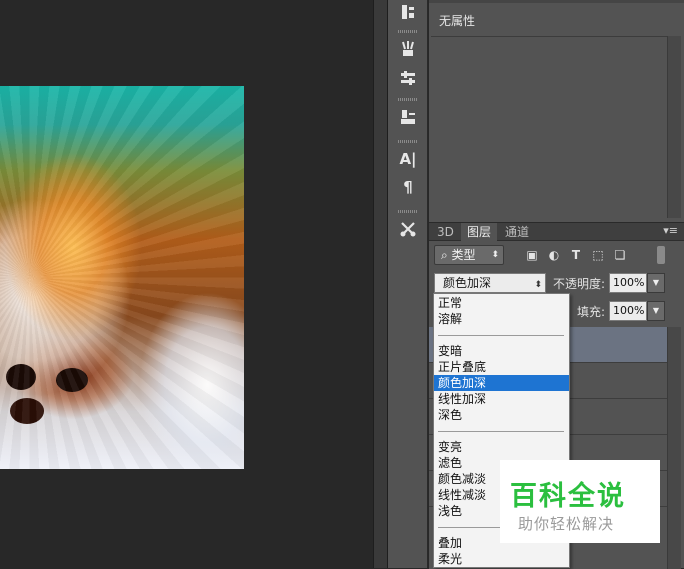 Image resolution: width=684 pixels, height=569 pixels. I want to click on panel-divider, so click(380, 284).